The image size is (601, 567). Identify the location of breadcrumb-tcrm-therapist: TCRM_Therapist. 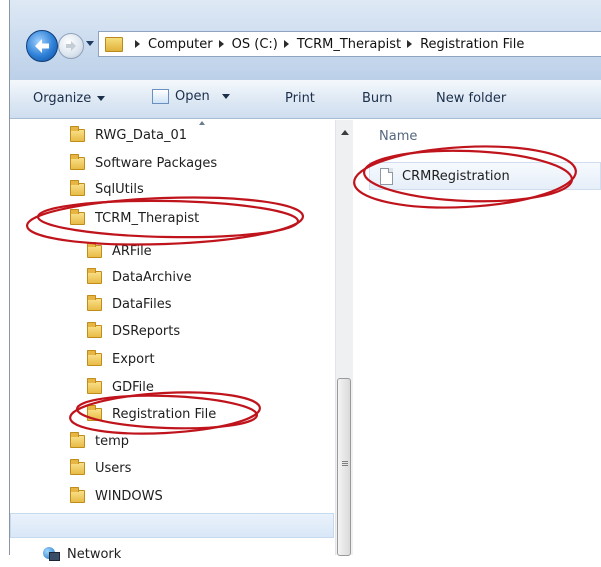
(349, 44).